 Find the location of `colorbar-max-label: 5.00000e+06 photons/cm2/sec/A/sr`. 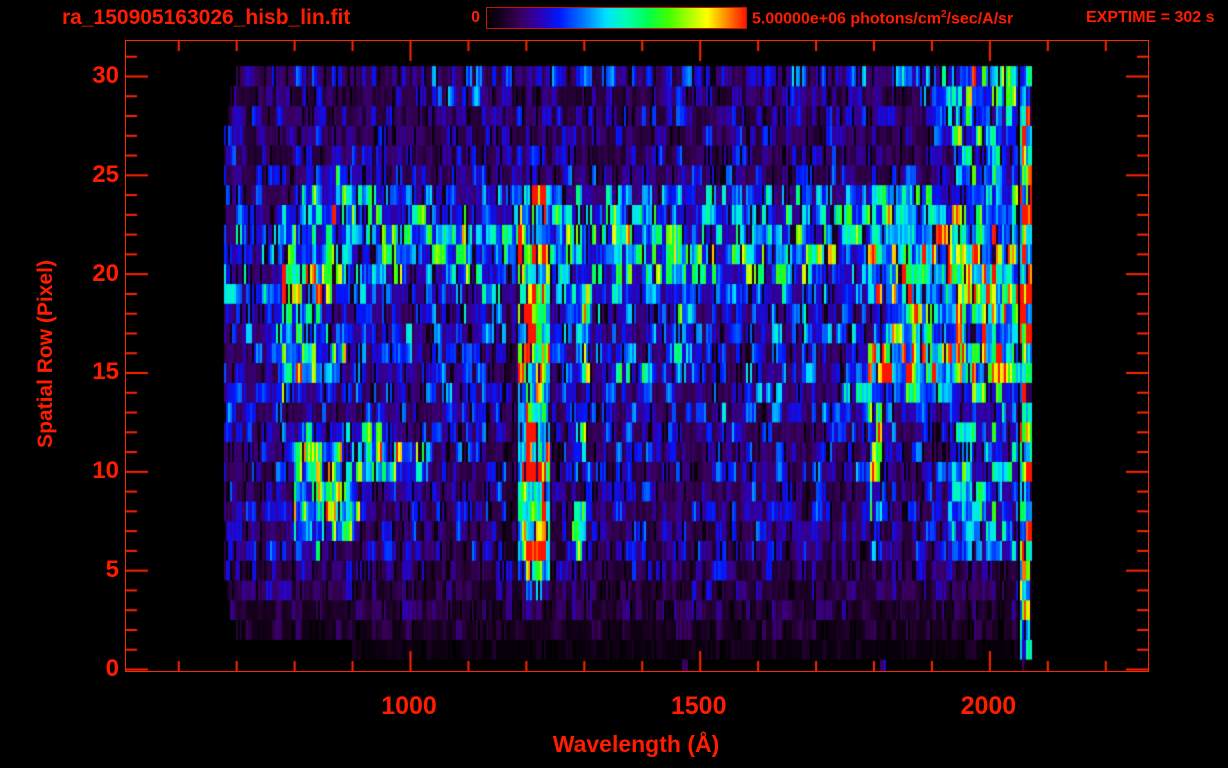

colorbar-max-label: 5.00000e+06 photons/cm2/sec/A/sr is located at coordinates (882, 18).